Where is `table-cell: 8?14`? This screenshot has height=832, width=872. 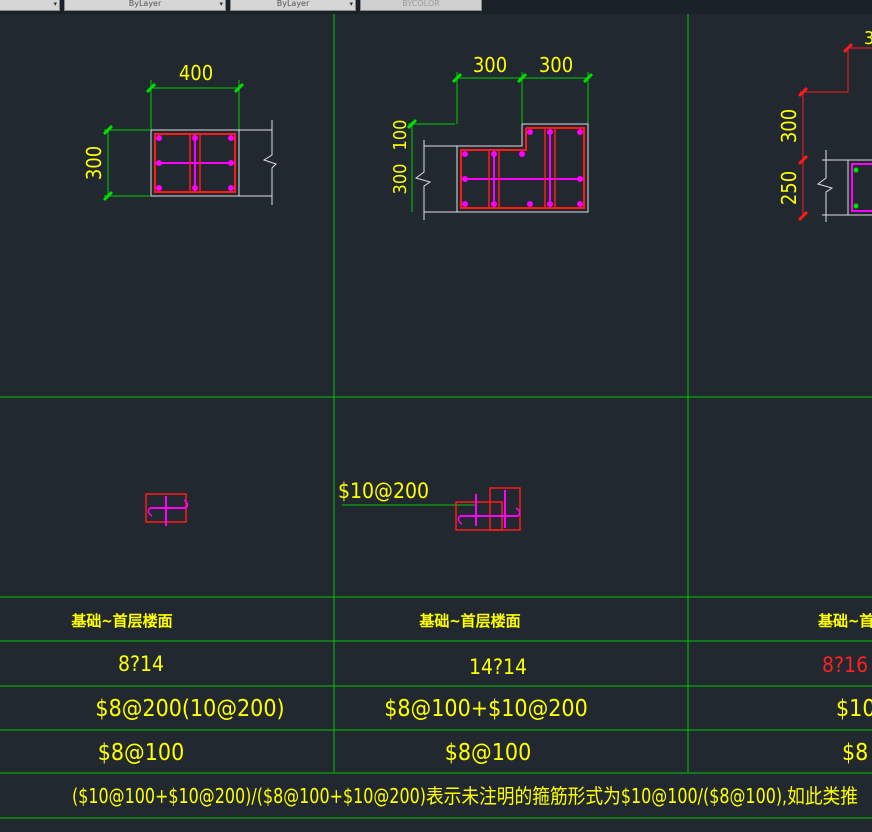
table-cell: 8?14 is located at coordinates (141, 664).